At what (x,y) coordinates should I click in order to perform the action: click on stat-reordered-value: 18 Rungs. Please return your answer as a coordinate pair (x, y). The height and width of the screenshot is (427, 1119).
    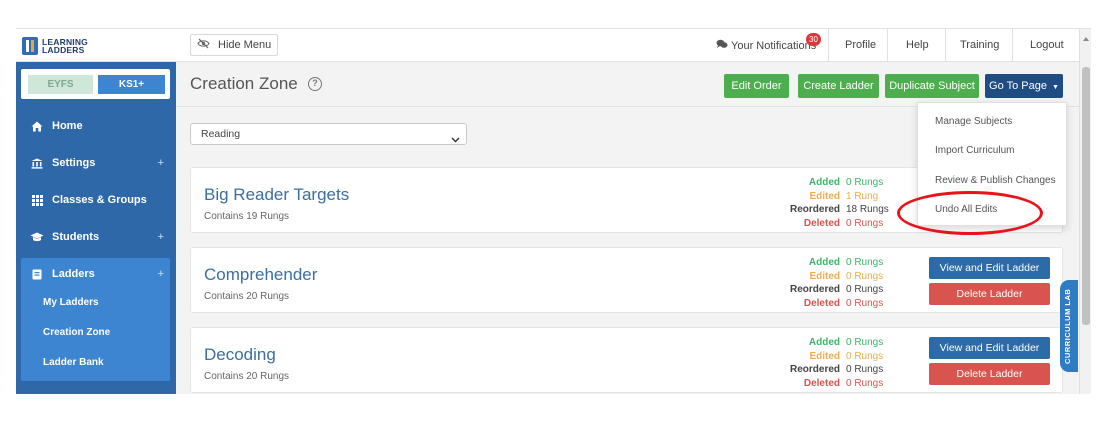
    Looking at the image, I should click on (867, 209).